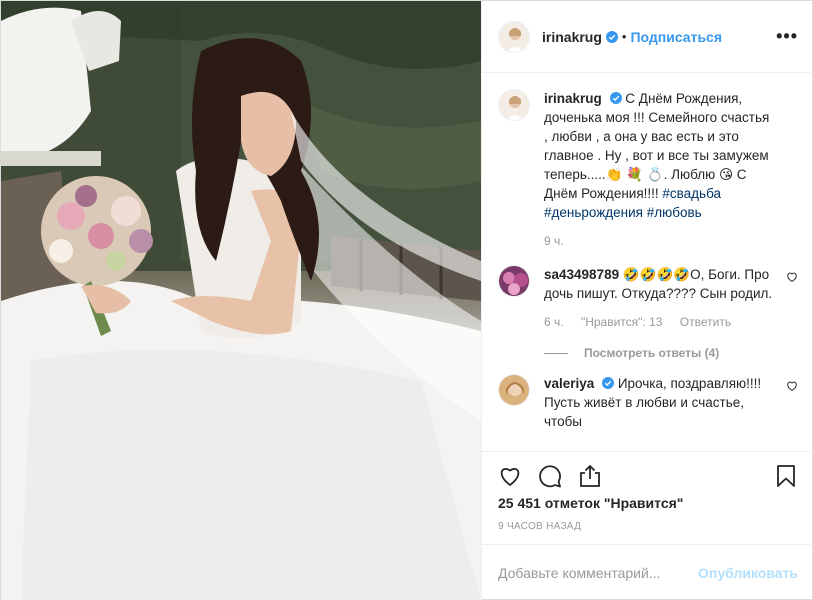 Image resolution: width=813 pixels, height=600 pixels. Describe the element at coordinates (572, 37) in the screenshot. I see `author-username: irinakrug` at that location.